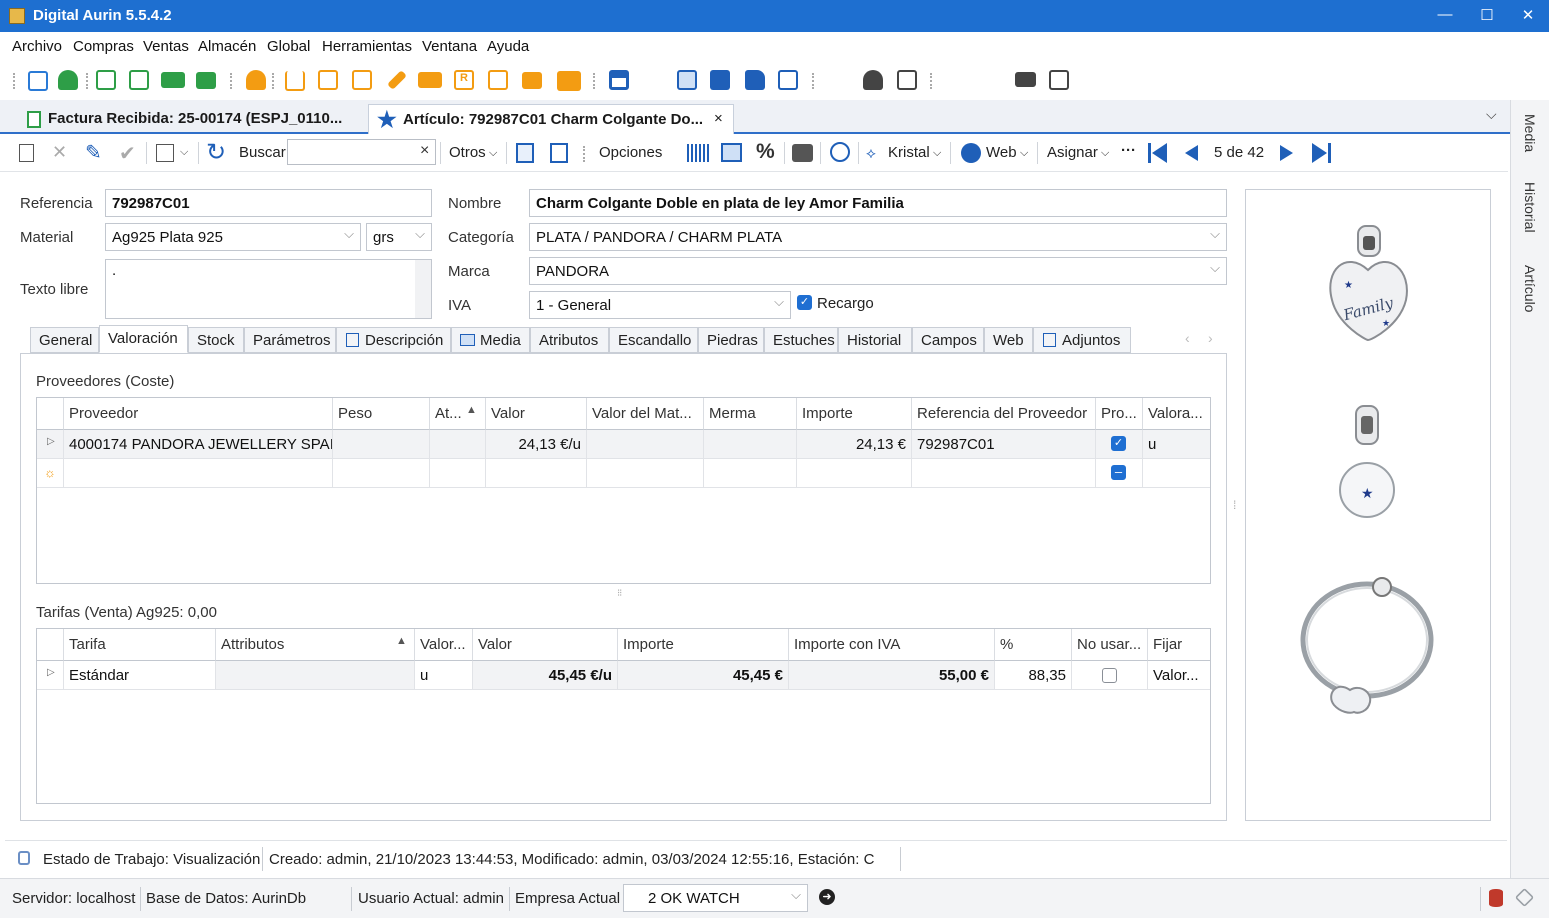 The width and height of the screenshot is (1549, 918). I want to click on cell-valor: 45,45 €/u, so click(545, 675).